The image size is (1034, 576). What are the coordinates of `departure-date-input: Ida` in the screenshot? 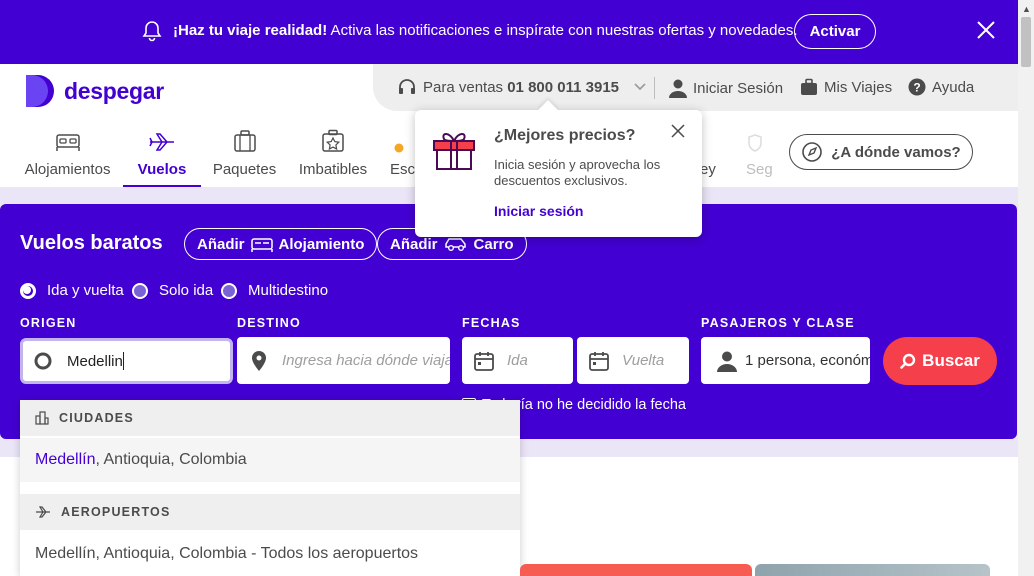 It's located at (517, 360).